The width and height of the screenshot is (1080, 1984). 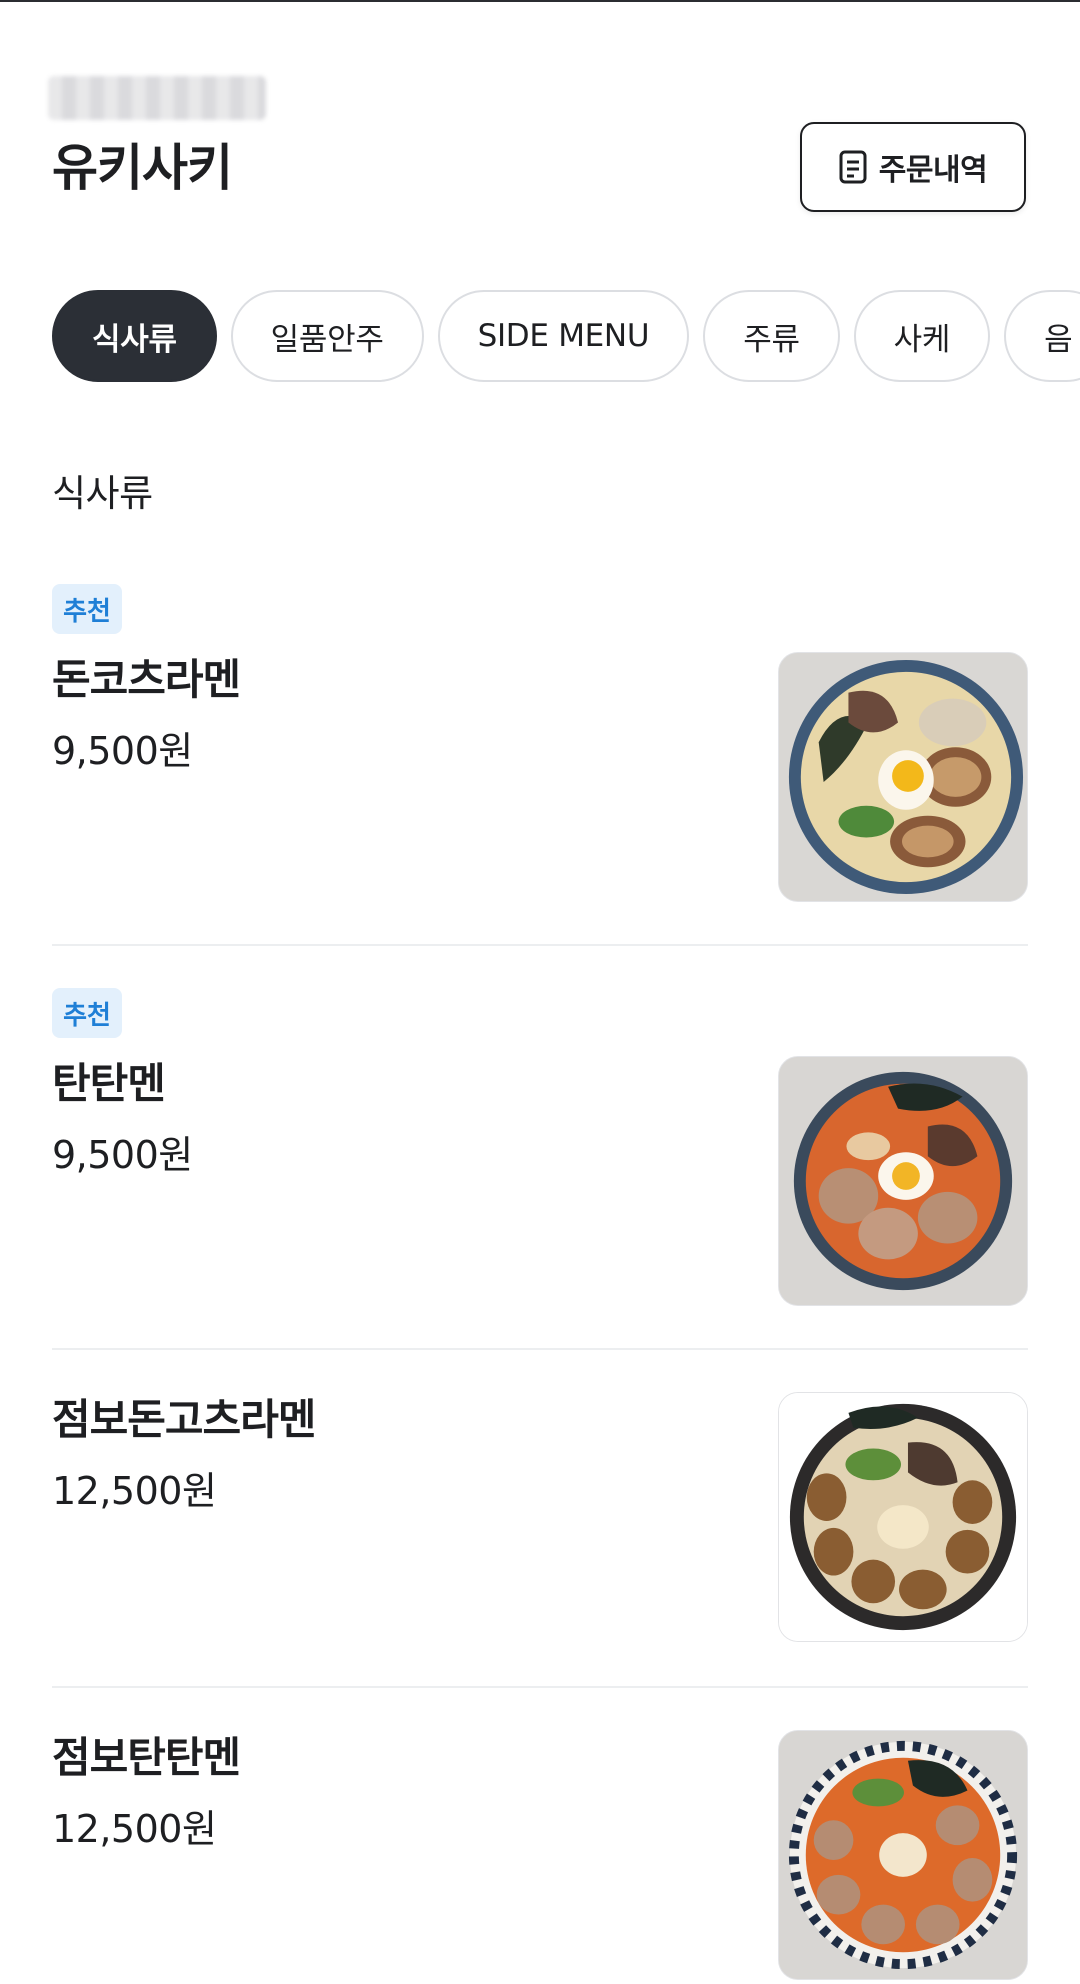 I want to click on menu-item-name: 탄탄멘, so click(x=109, y=1083).